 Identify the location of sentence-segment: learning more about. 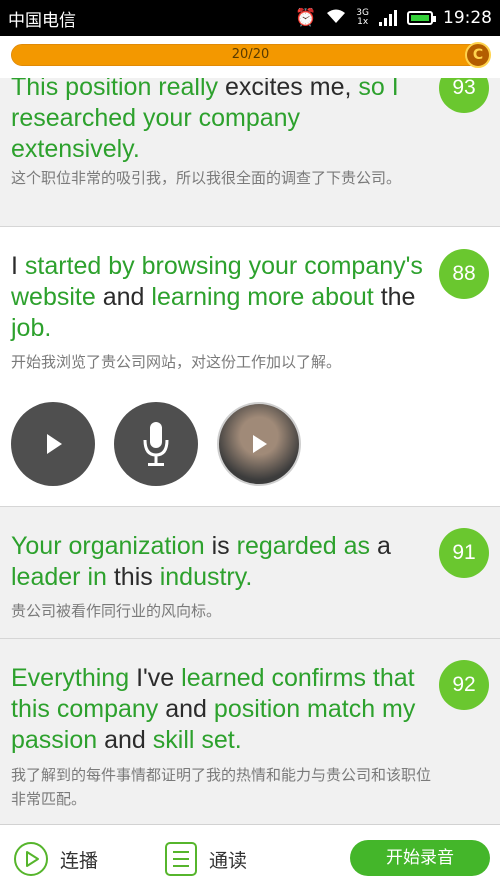
(266, 297).